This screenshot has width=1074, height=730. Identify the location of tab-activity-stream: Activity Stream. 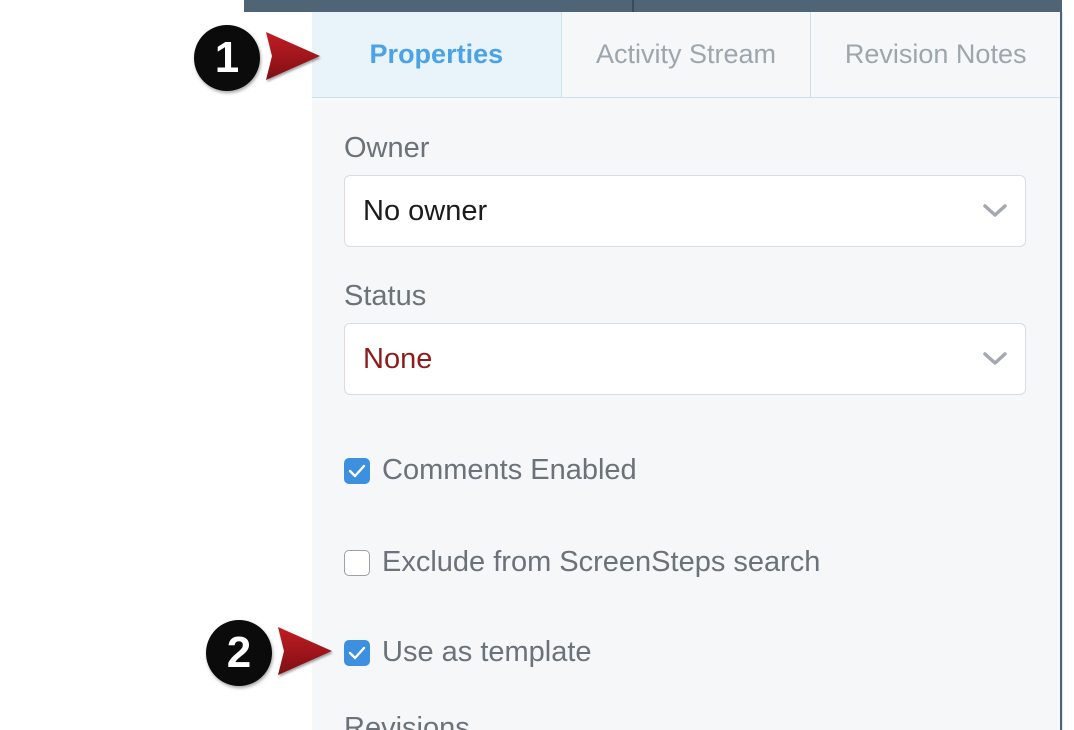
(687, 54).